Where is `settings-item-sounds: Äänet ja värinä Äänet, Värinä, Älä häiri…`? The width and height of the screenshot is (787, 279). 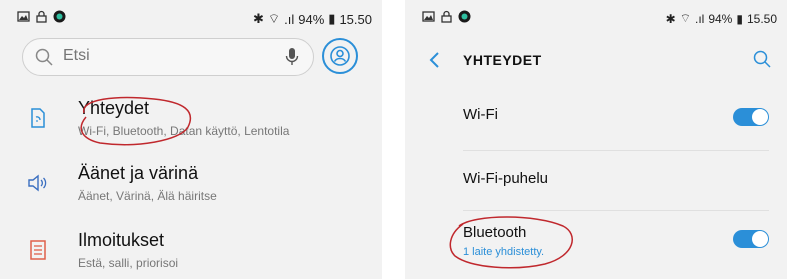
settings-item-sounds: Äänet ja värinä Äänet, Värinä, Älä häiri… is located at coordinates (191, 185).